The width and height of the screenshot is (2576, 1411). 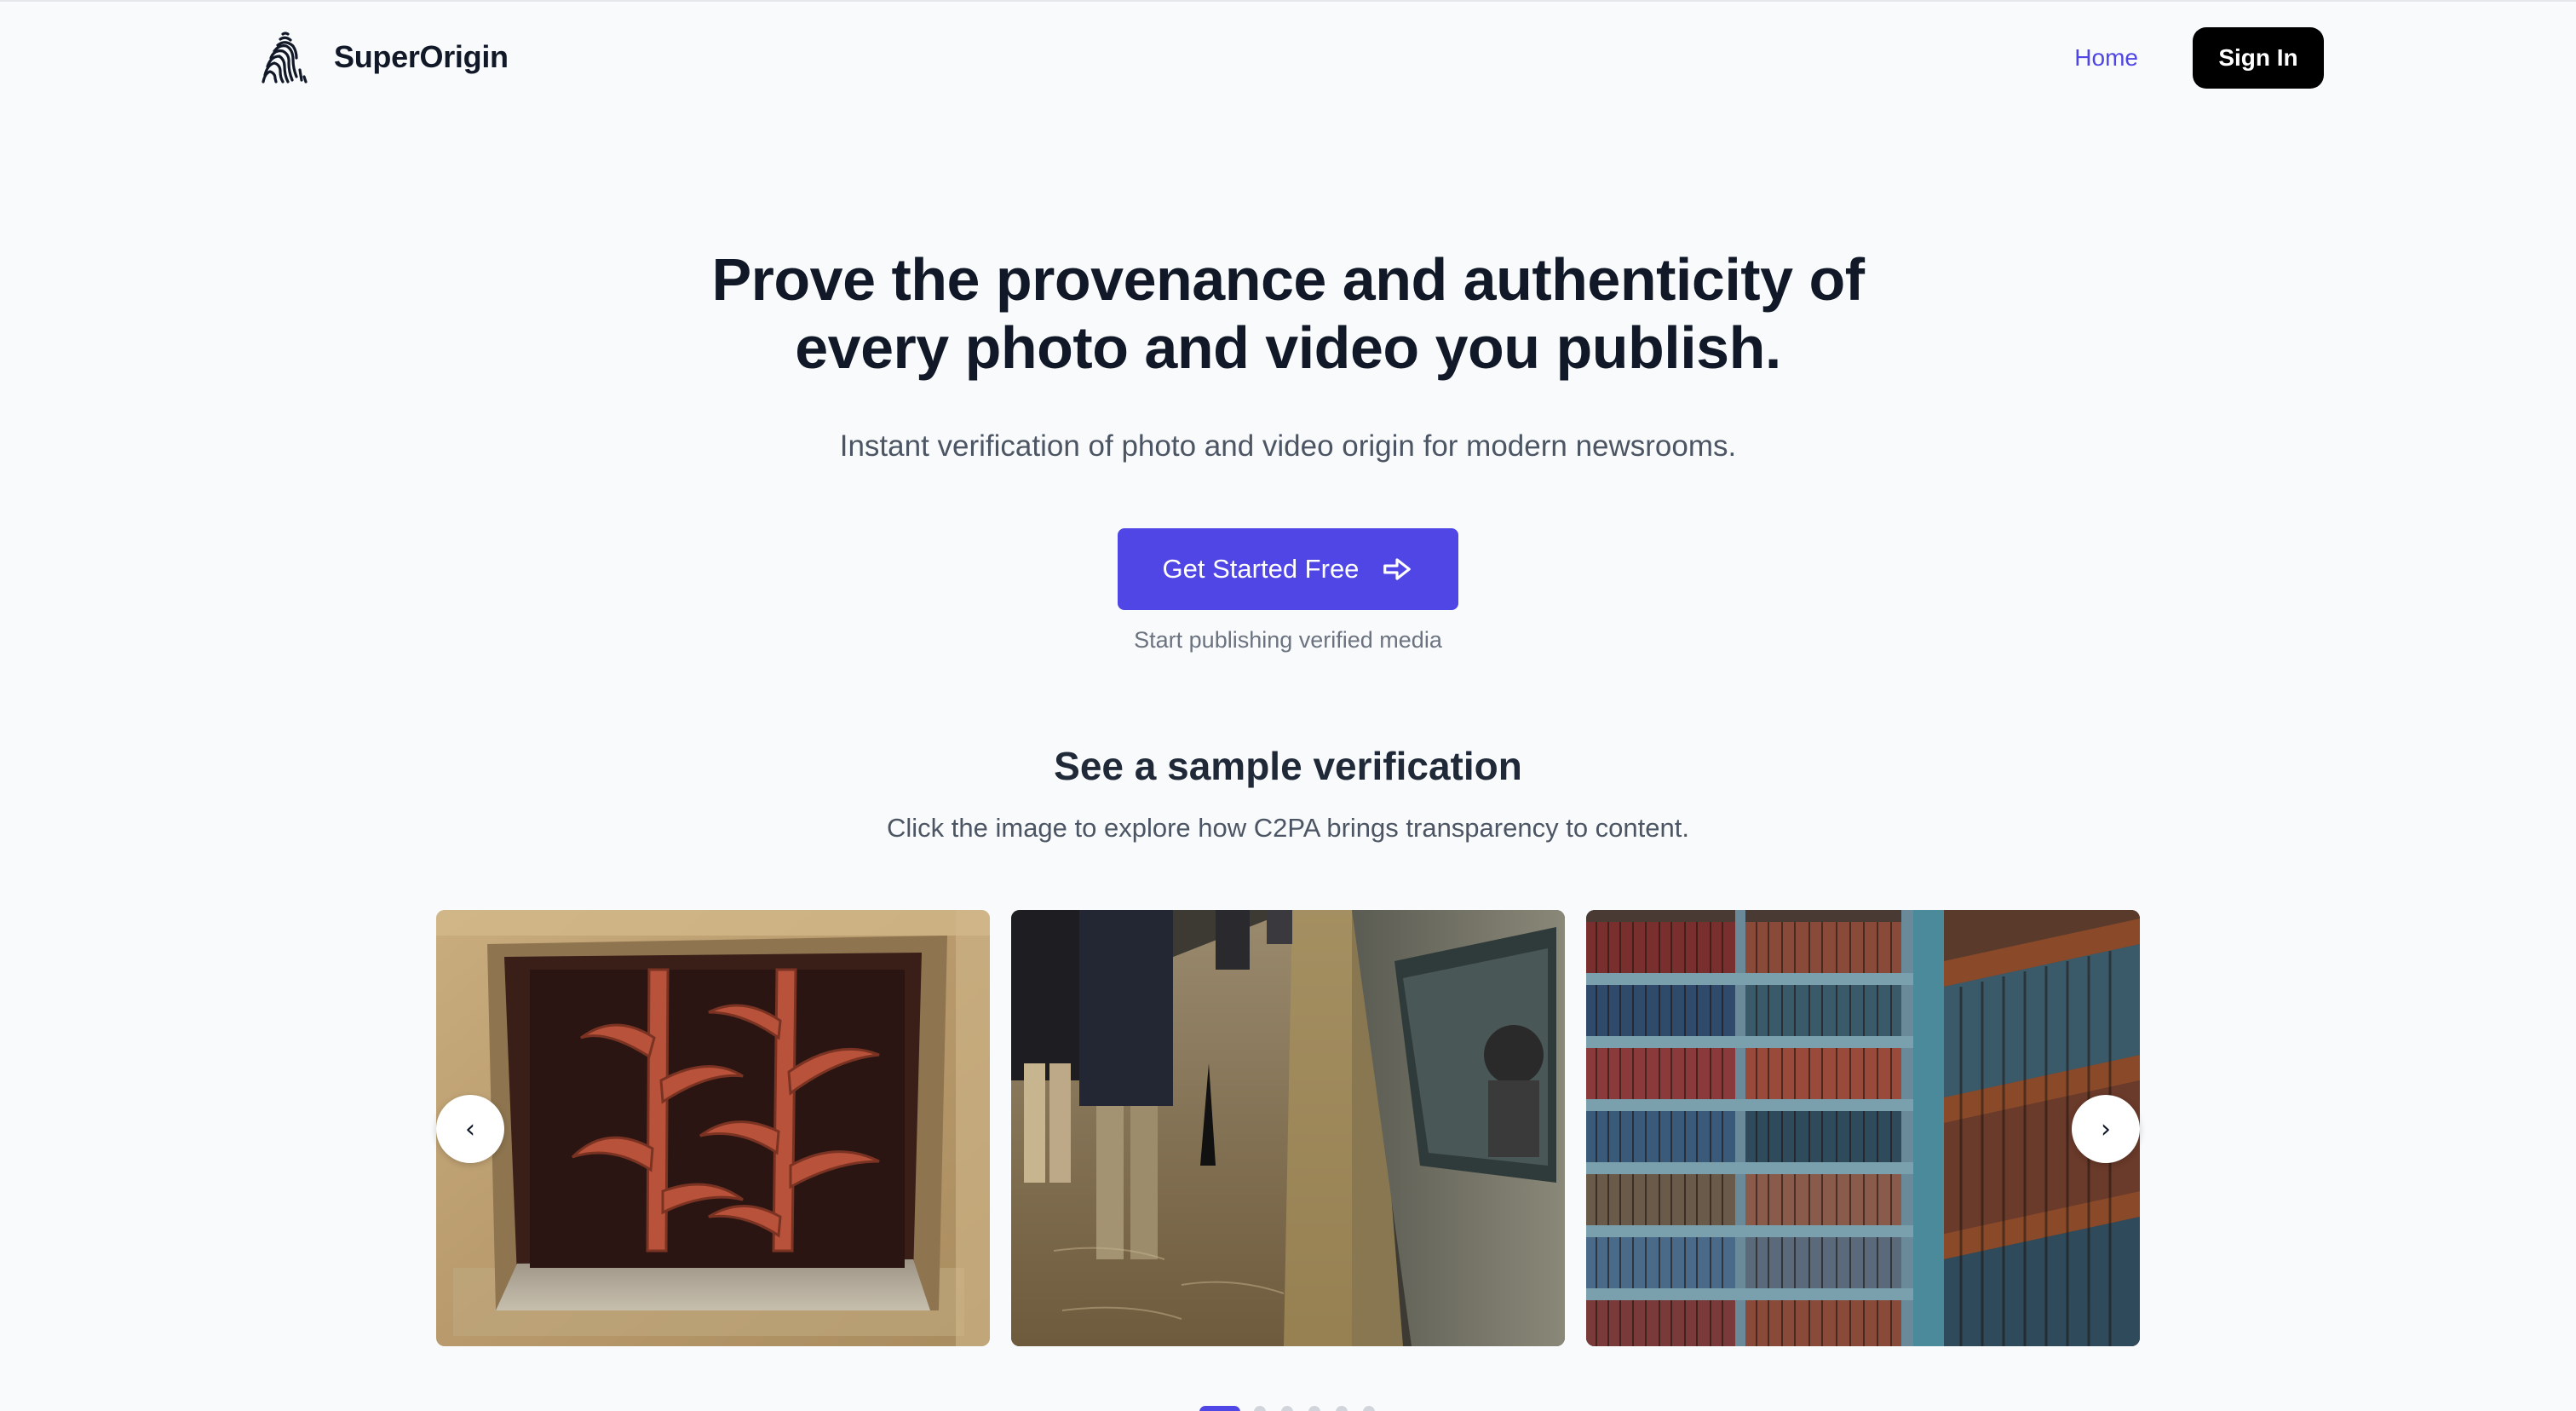 I want to click on window-grate-image, so click(x=713, y=1128).